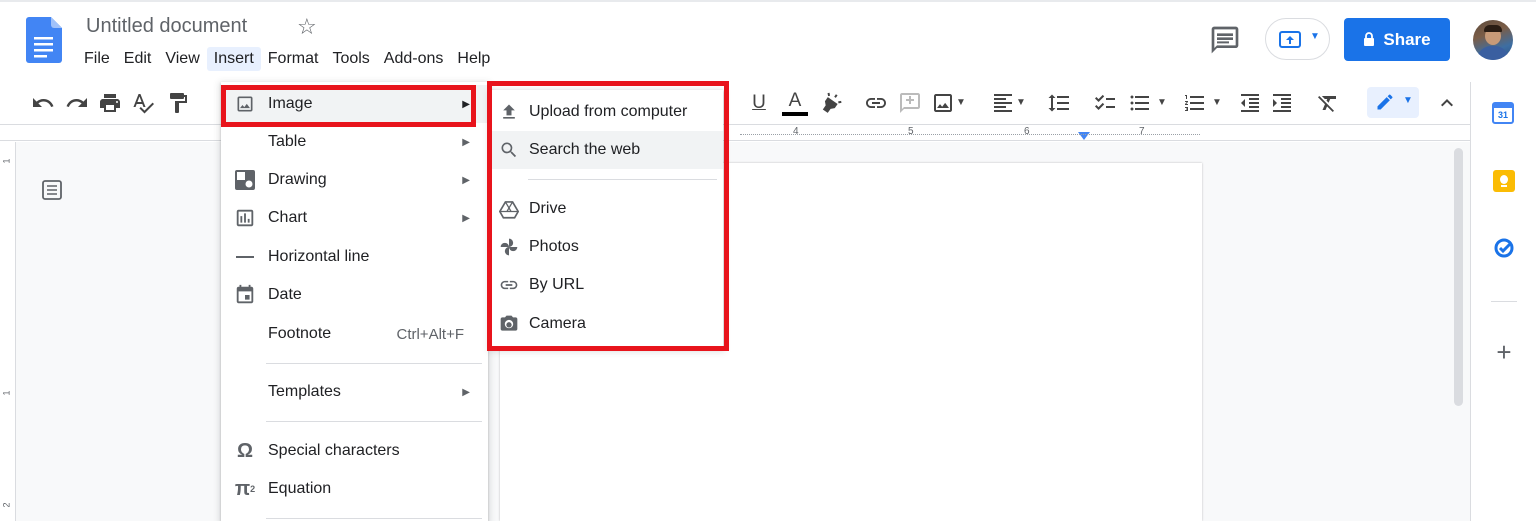 The width and height of the screenshot is (1536, 521). What do you see at coordinates (166, 26) in the screenshot?
I see `document-title: Untitled document` at bounding box center [166, 26].